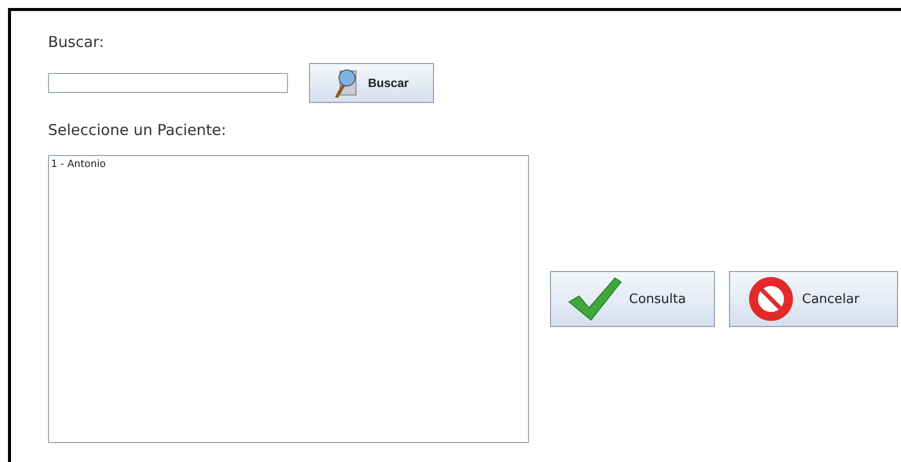 This screenshot has height=462, width=901. What do you see at coordinates (138, 130) in the screenshot?
I see `patient-list-label: Seleccione un Paciente:` at bounding box center [138, 130].